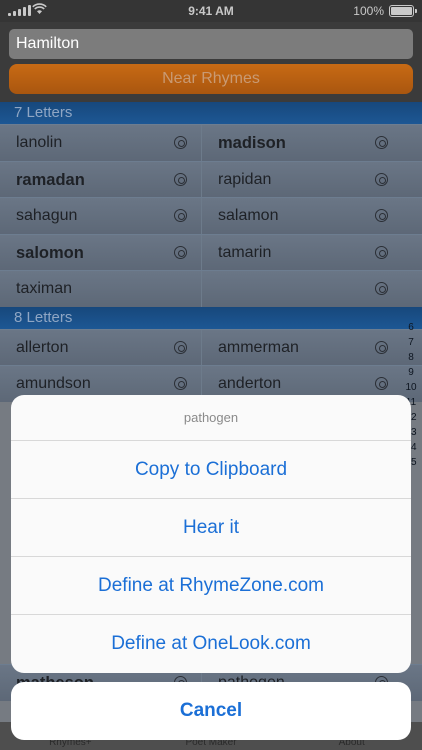  Describe the element at coordinates (100, 216) in the screenshot. I see `rhyme-cell: sahagun` at that location.